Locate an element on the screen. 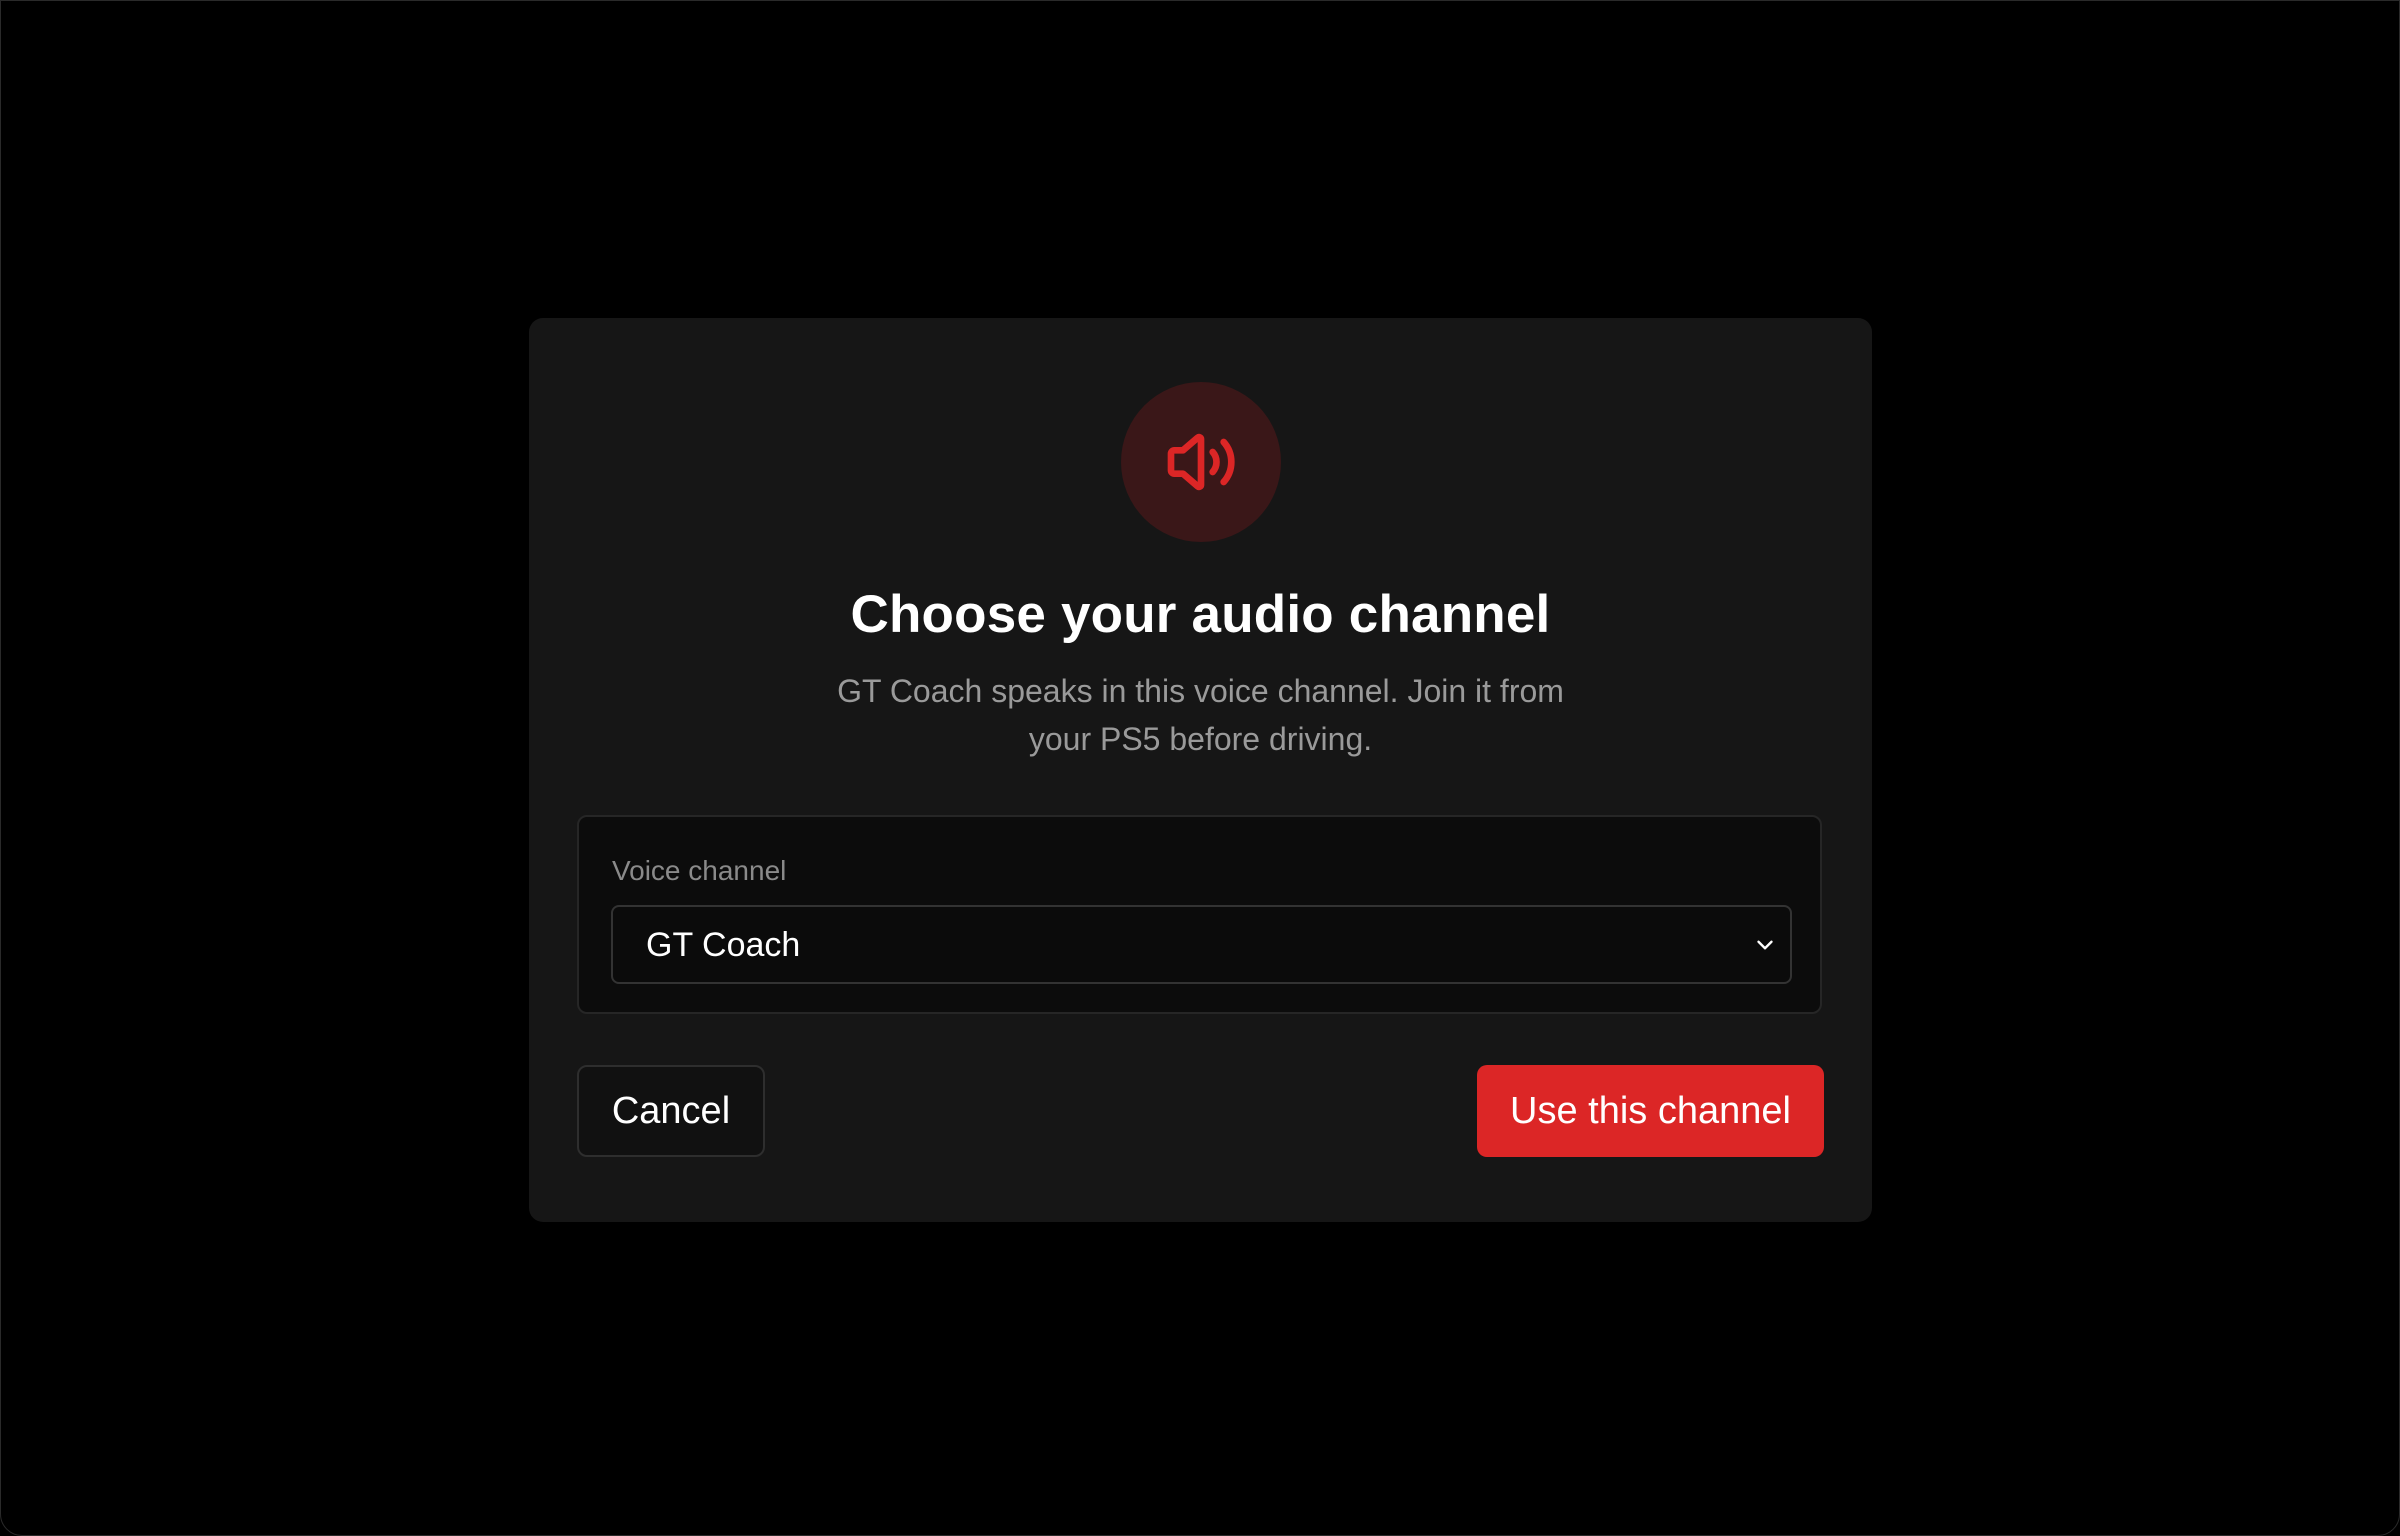 Image resolution: width=2400 pixels, height=1536 pixels. chevron-down-icon is located at coordinates (1765, 944).